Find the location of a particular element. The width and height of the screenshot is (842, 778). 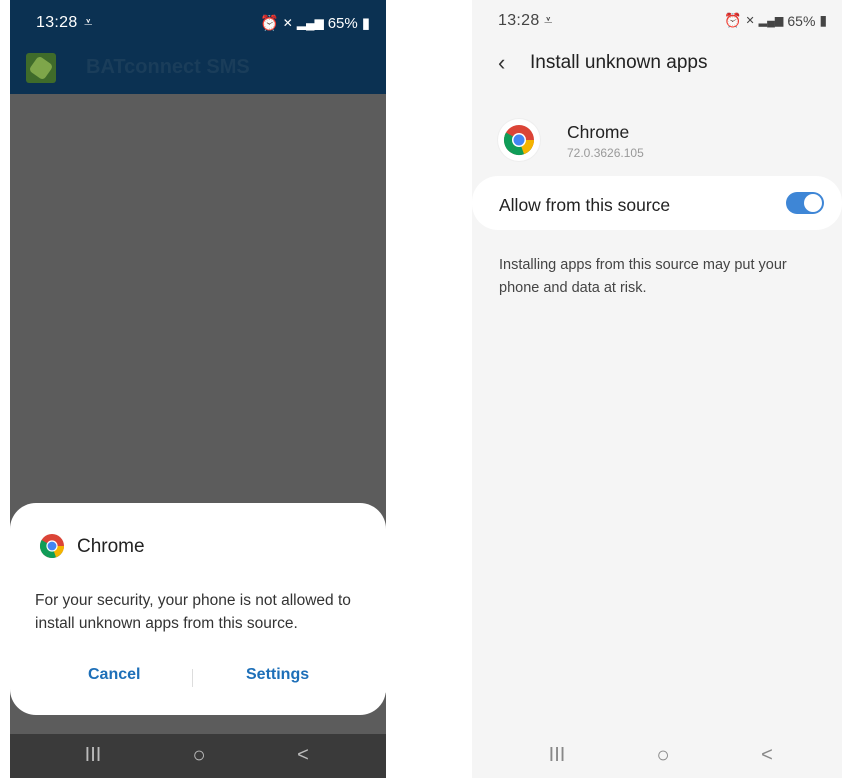

app-version: 72.0.3626.105 is located at coordinates (605, 153).